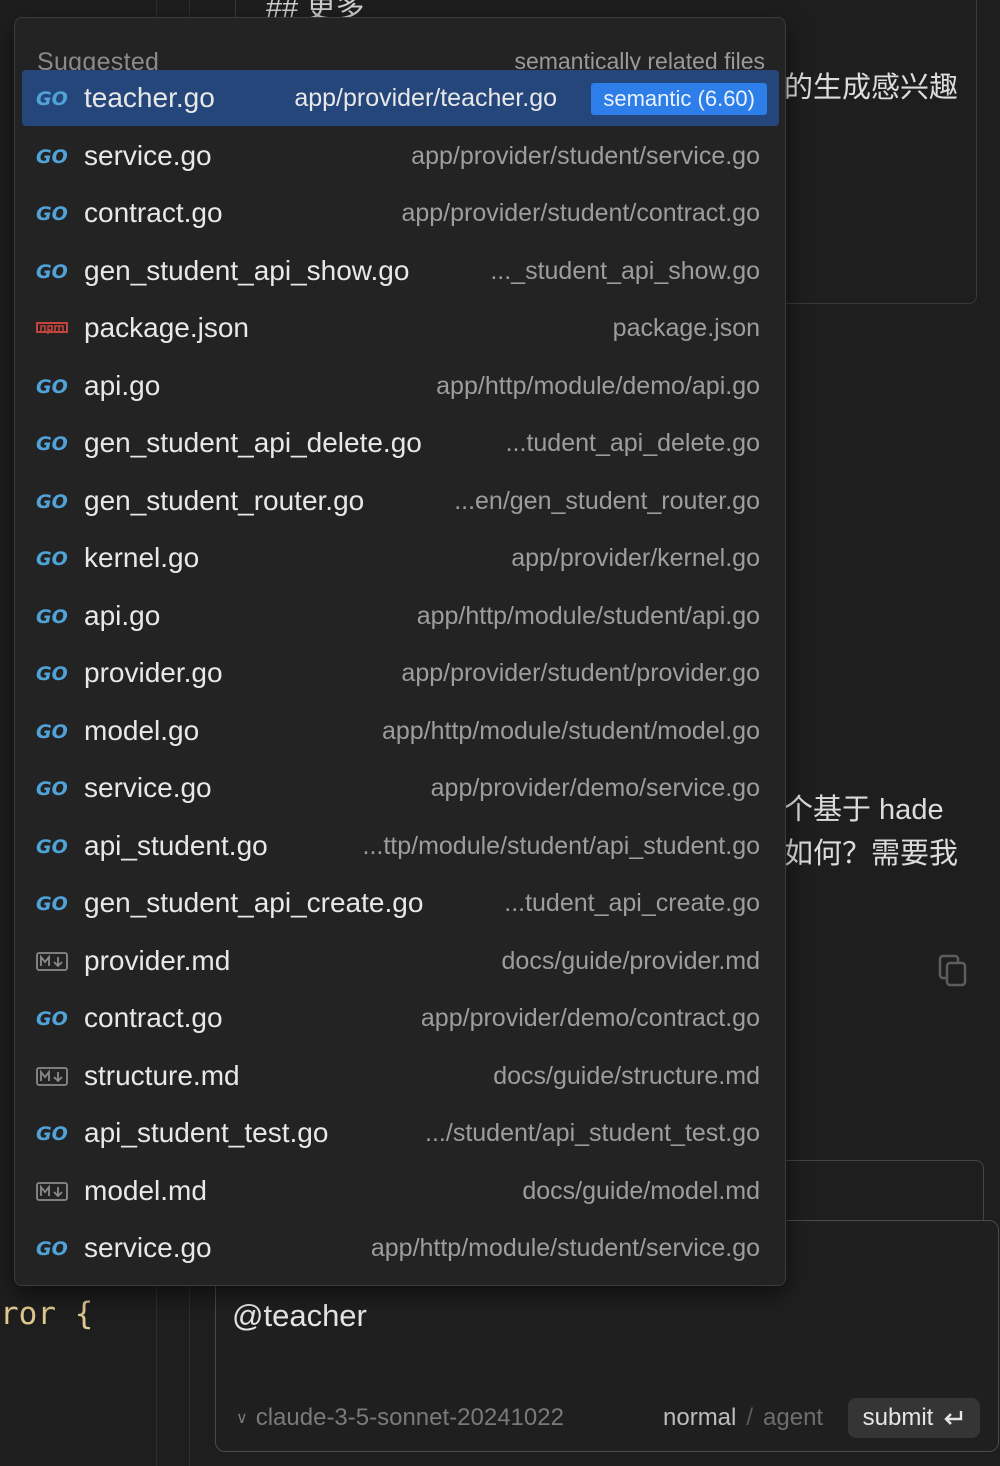 Image resolution: width=1000 pixels, height=1466 pixels. What do you see at coordinates (162, 1075) in the screenshot?
I see `file-name: structure.md` at bounding box center [162, 1075].